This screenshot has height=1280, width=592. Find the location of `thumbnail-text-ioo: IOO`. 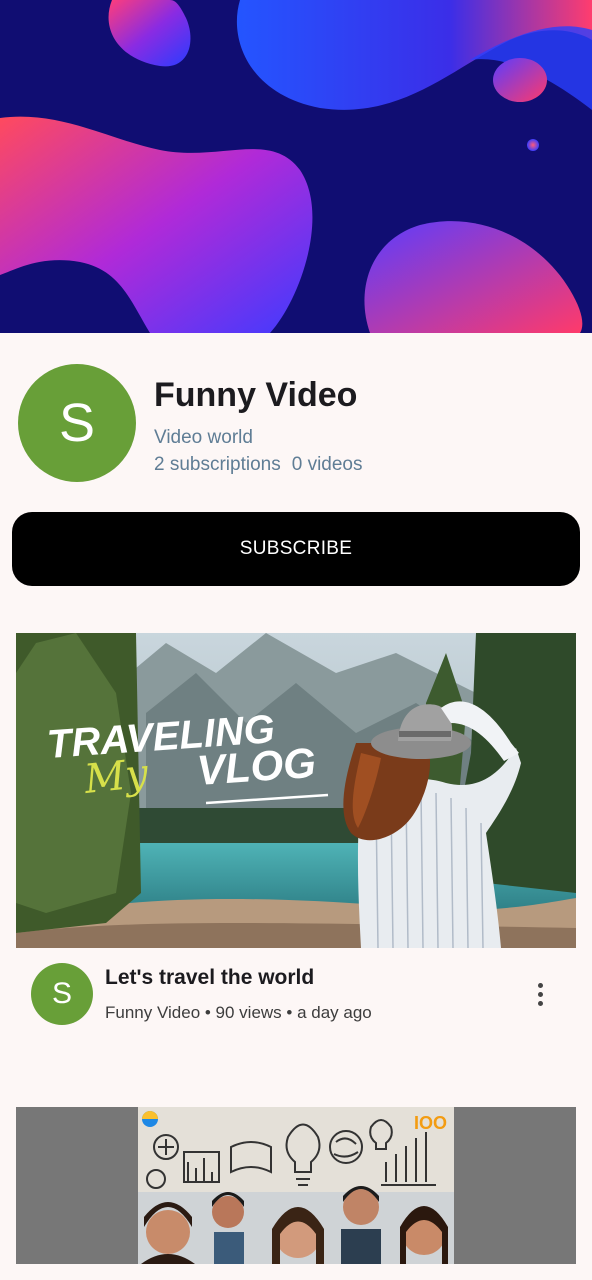

thumbnail-text-ioo: IOO is located at coordinates (430, 1123).